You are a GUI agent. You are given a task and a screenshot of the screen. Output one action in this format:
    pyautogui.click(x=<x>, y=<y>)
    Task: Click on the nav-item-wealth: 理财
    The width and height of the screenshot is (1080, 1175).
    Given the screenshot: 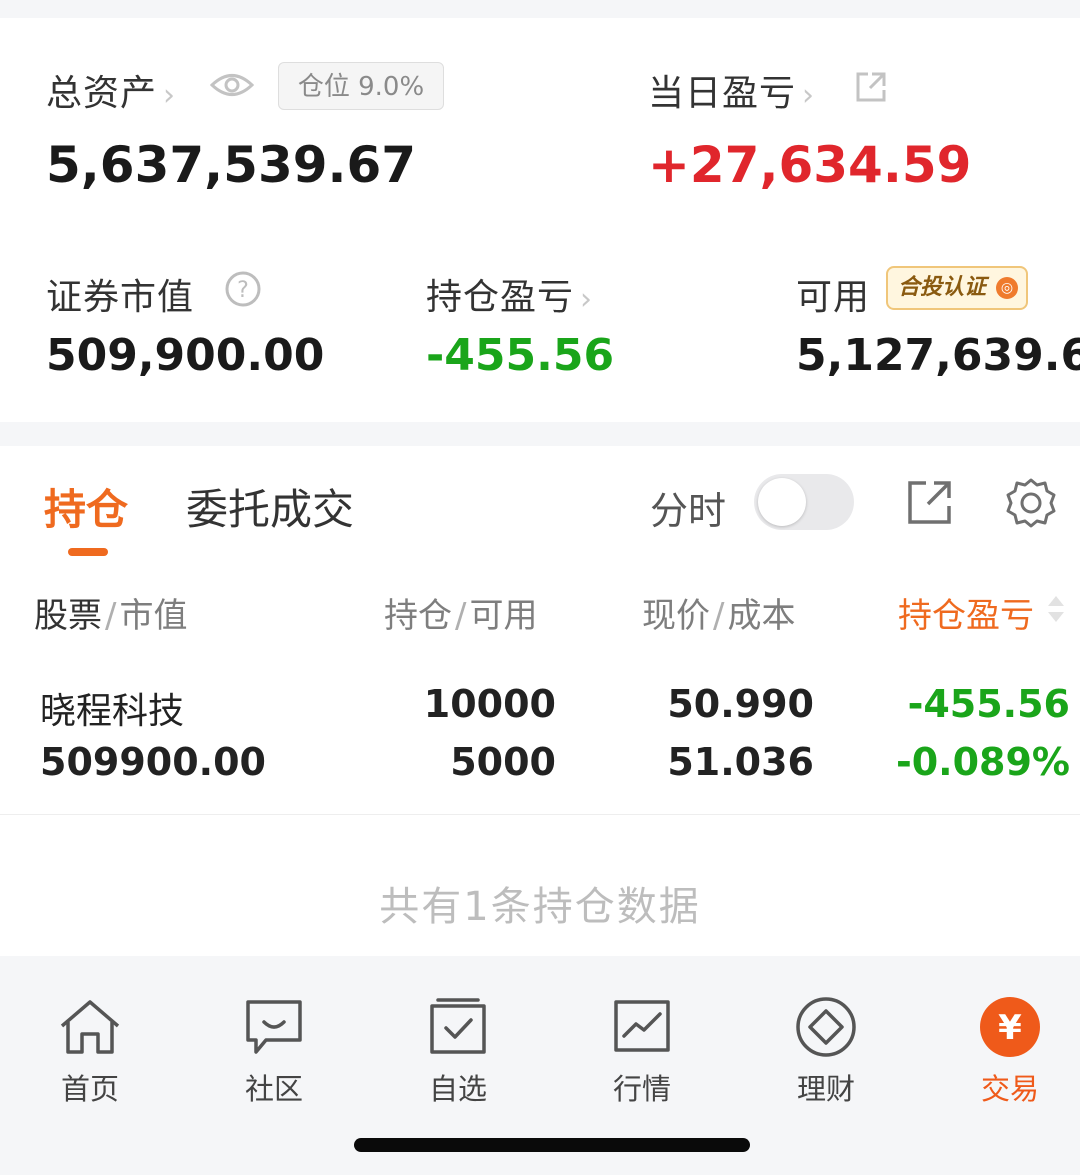 What is the action you would take?
    pyautogui.click(x=826, y=1052)
    